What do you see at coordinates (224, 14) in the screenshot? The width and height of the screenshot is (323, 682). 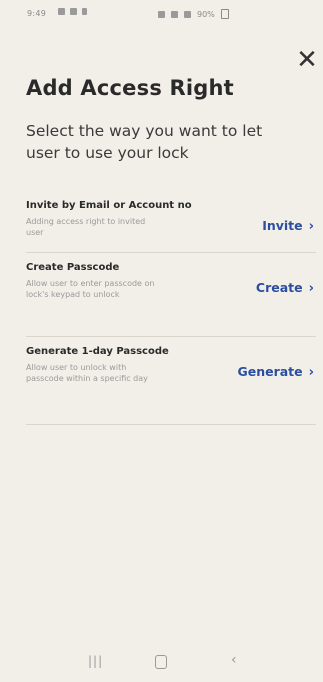 I see `battery-icon` at bounding box center [224, 14].